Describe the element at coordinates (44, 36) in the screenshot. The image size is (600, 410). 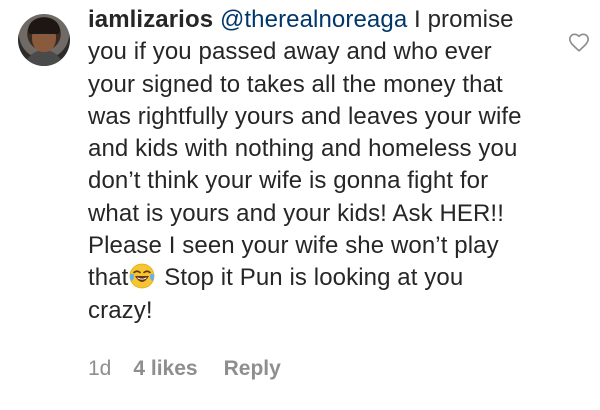
I see `avatar-glasses` at that location.